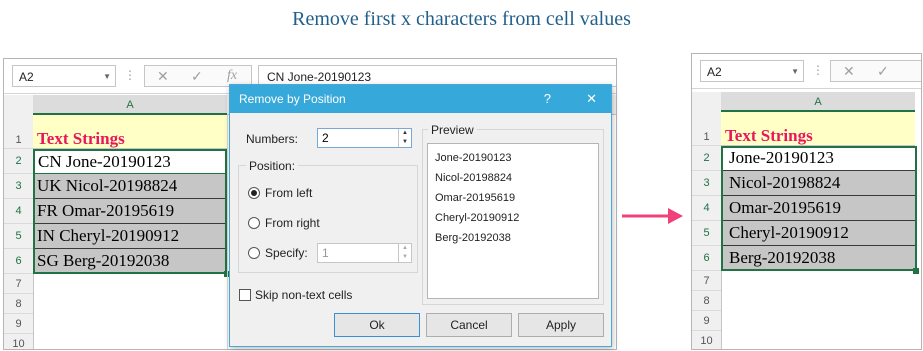  I want to click on function-icon: fx, so click(232, 76).